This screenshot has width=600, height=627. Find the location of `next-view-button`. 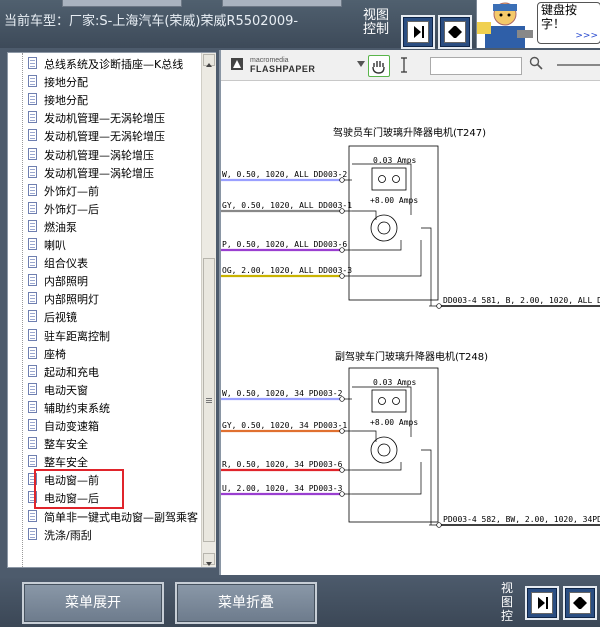

next-view-button is located at coordinates (418, 32).